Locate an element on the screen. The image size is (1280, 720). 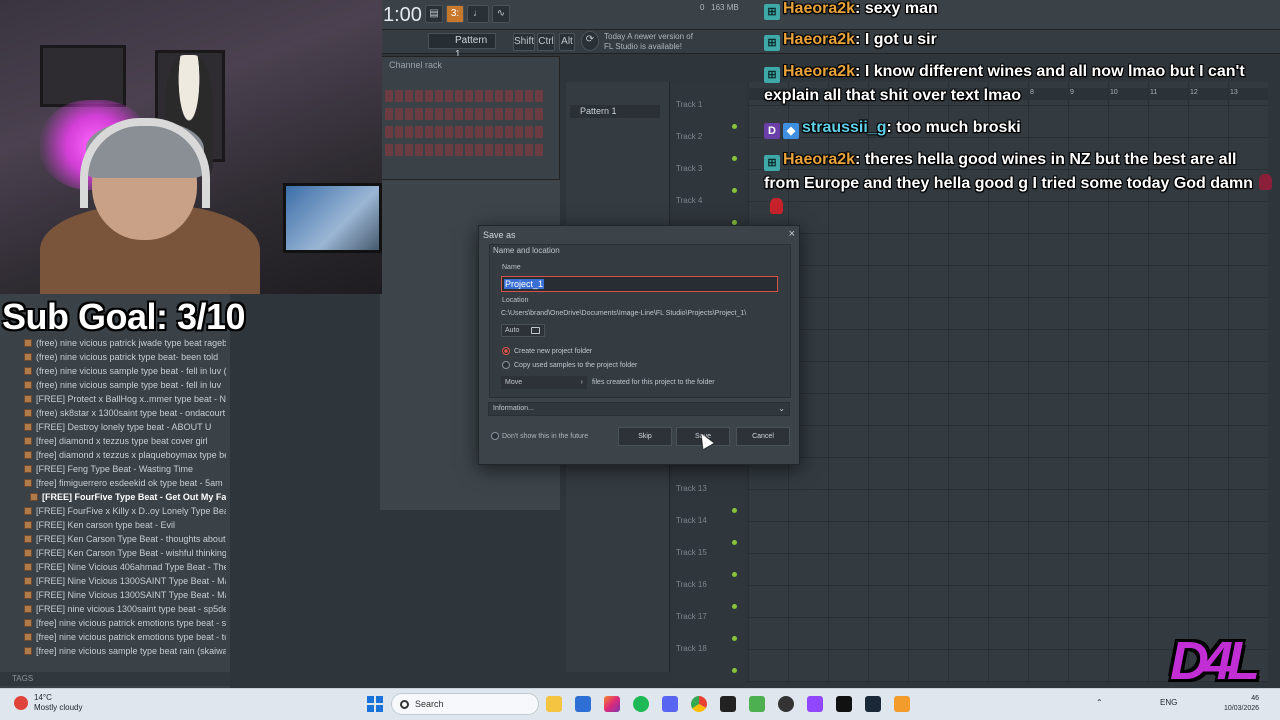
create-folder-option: Create new project folder is located at coordinates (547, 351).